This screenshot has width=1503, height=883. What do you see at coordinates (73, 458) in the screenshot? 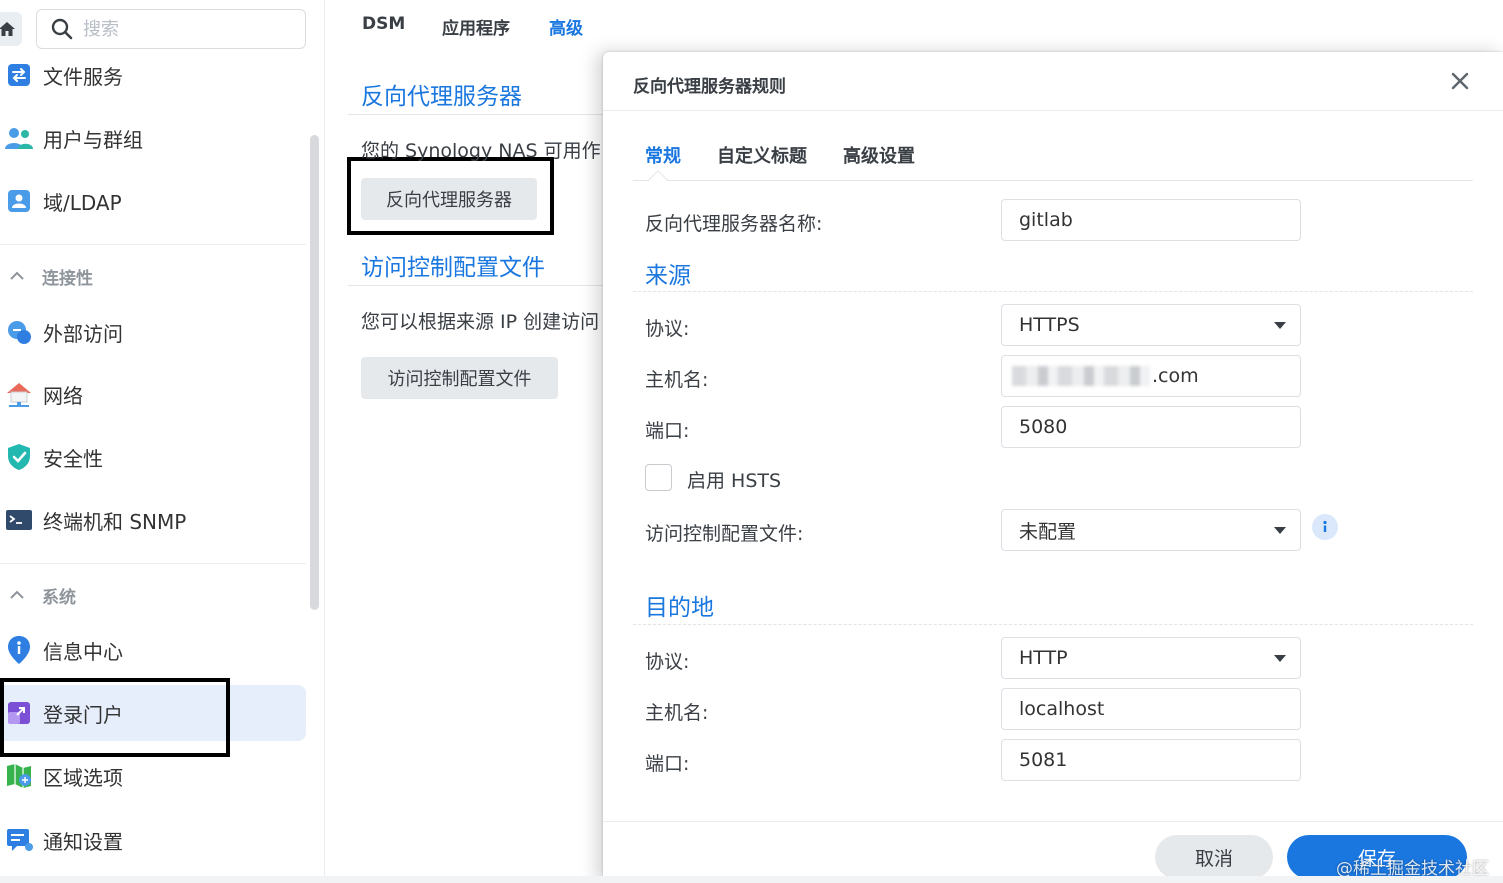
I see `sidebar-item-label: 安全性` at bounding box center [73, 458].